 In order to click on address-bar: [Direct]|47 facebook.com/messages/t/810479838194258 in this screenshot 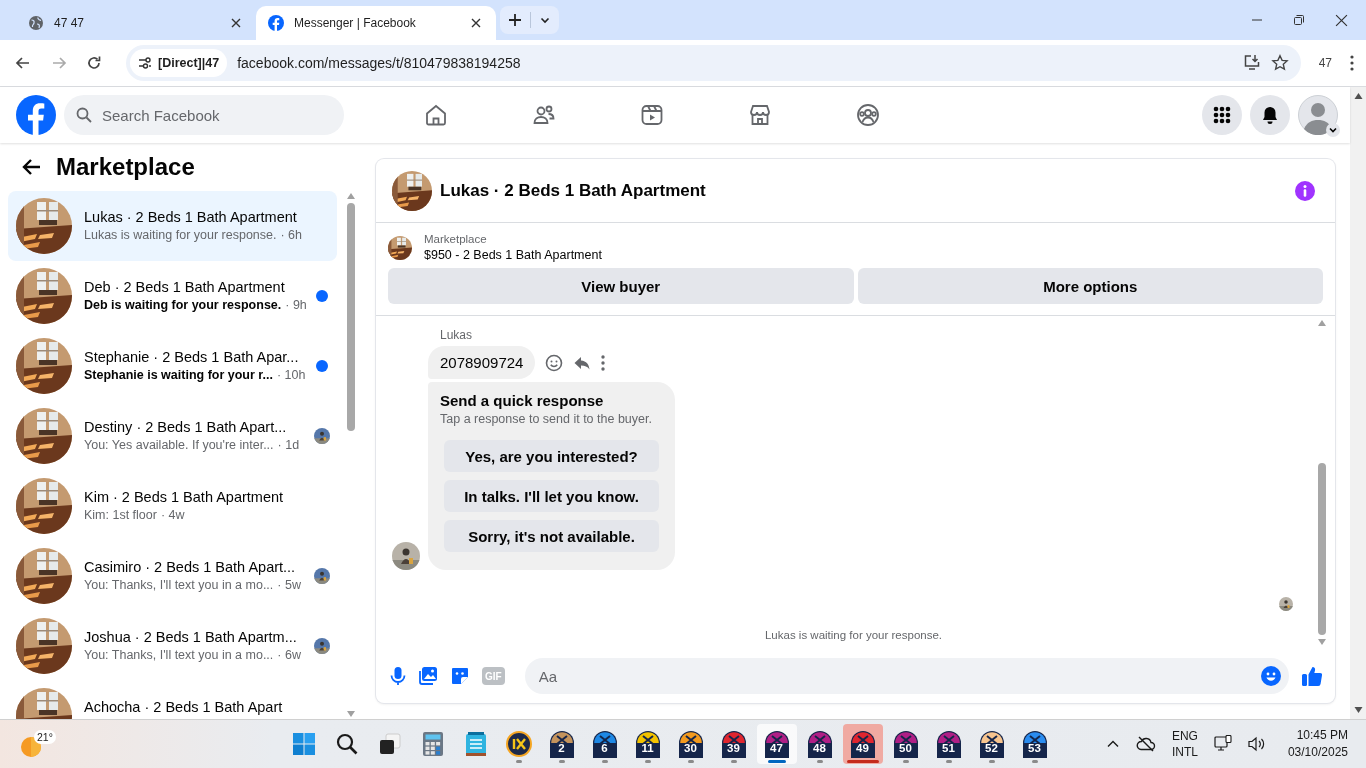, I will do `click(713, 63)`.